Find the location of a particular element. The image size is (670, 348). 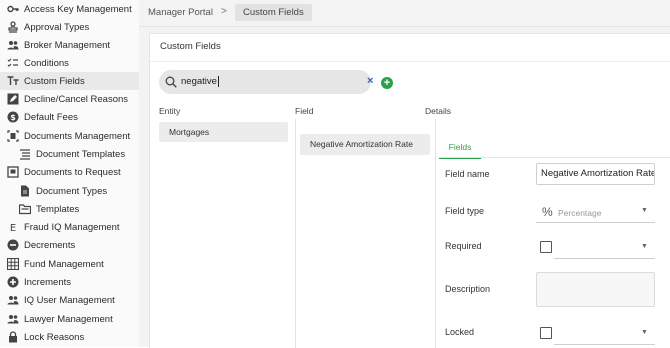

sidebar-item-fraud-iq-management: E Fraud IQ Management is located at coordinates (69, 227).